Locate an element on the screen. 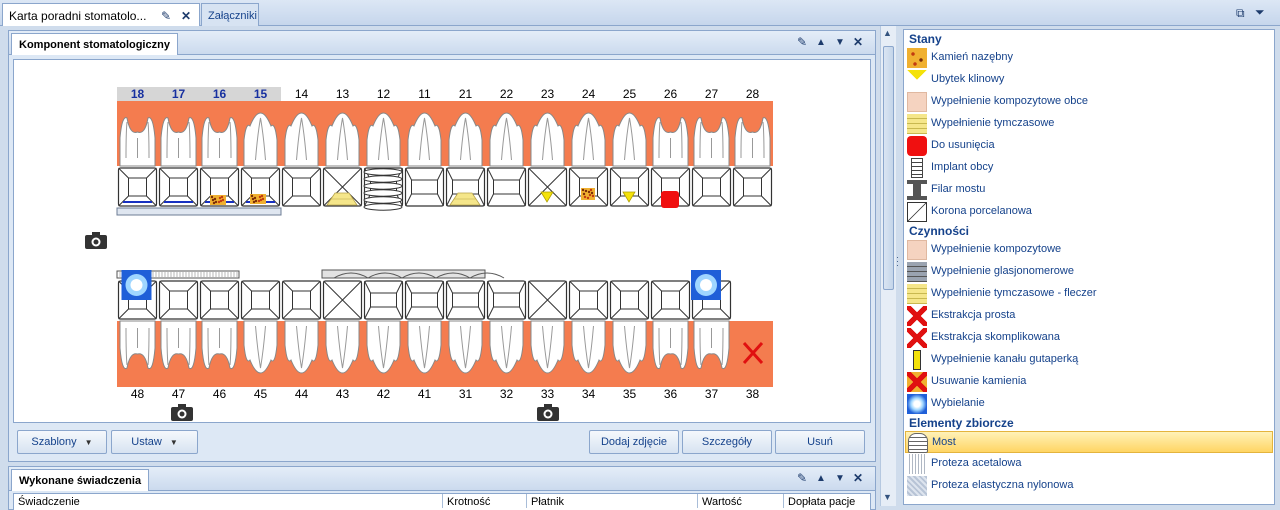  legend-item-wypelnienie-tymczasowe: Wypełnienie tymczasowe is located at coordinates (1089, 124).